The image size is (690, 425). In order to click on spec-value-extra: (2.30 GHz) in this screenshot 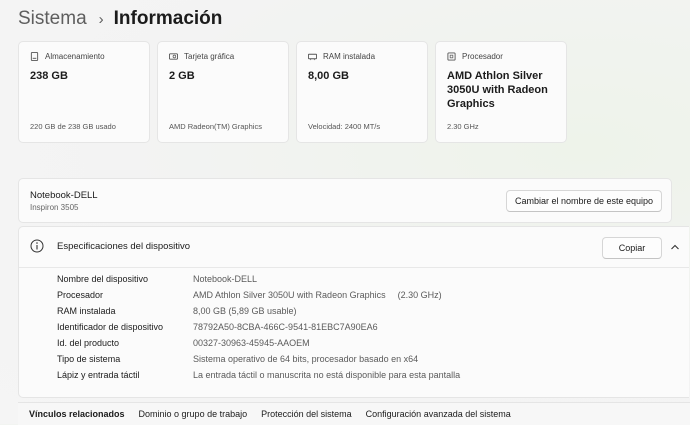, I will do `click(419, 295)`.